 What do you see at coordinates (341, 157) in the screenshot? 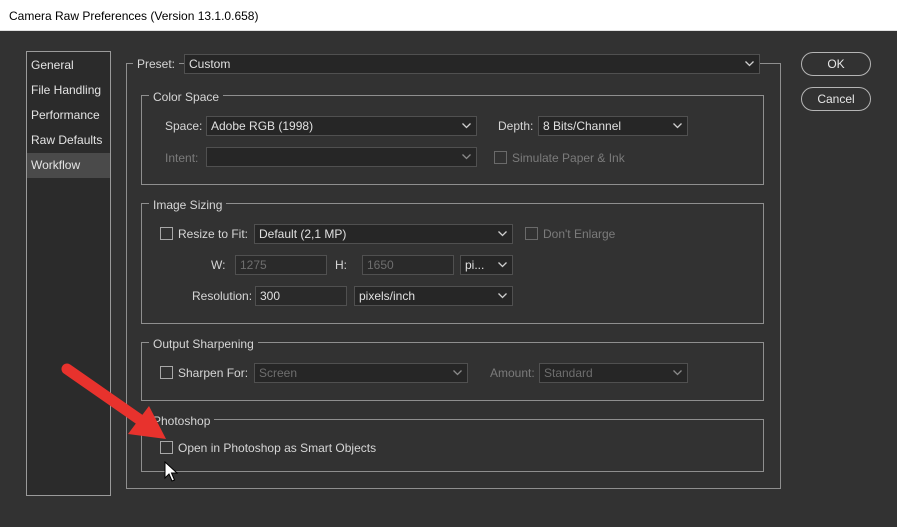
I see `intent-dropdown` at bounding box center [341, 157].